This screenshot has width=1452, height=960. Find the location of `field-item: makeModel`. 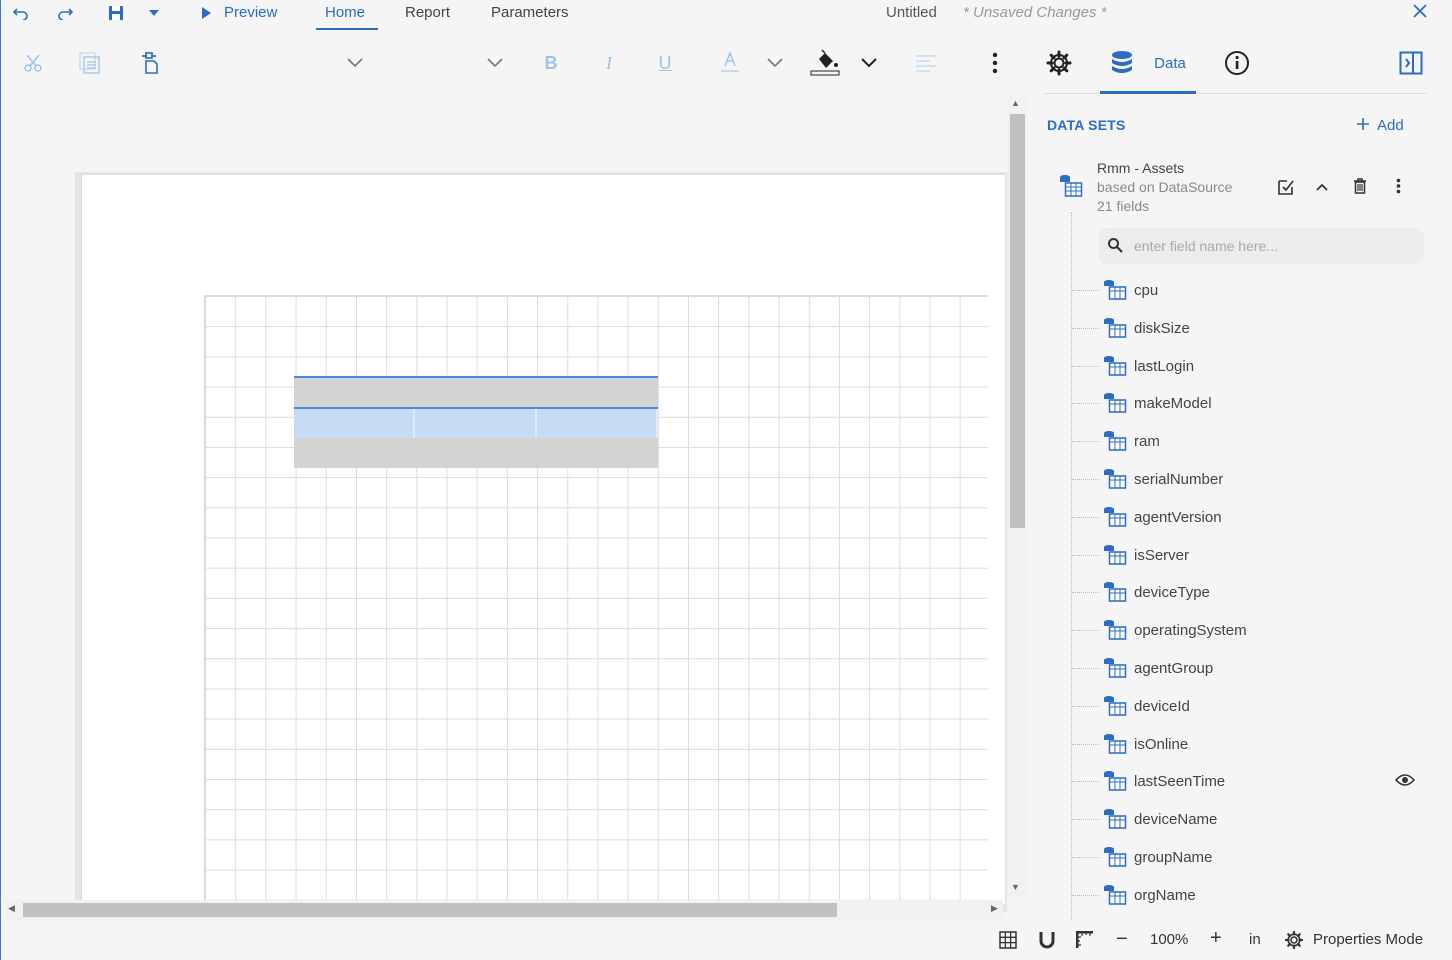

field-item: makeModel is located at coordinates (1251, 404).